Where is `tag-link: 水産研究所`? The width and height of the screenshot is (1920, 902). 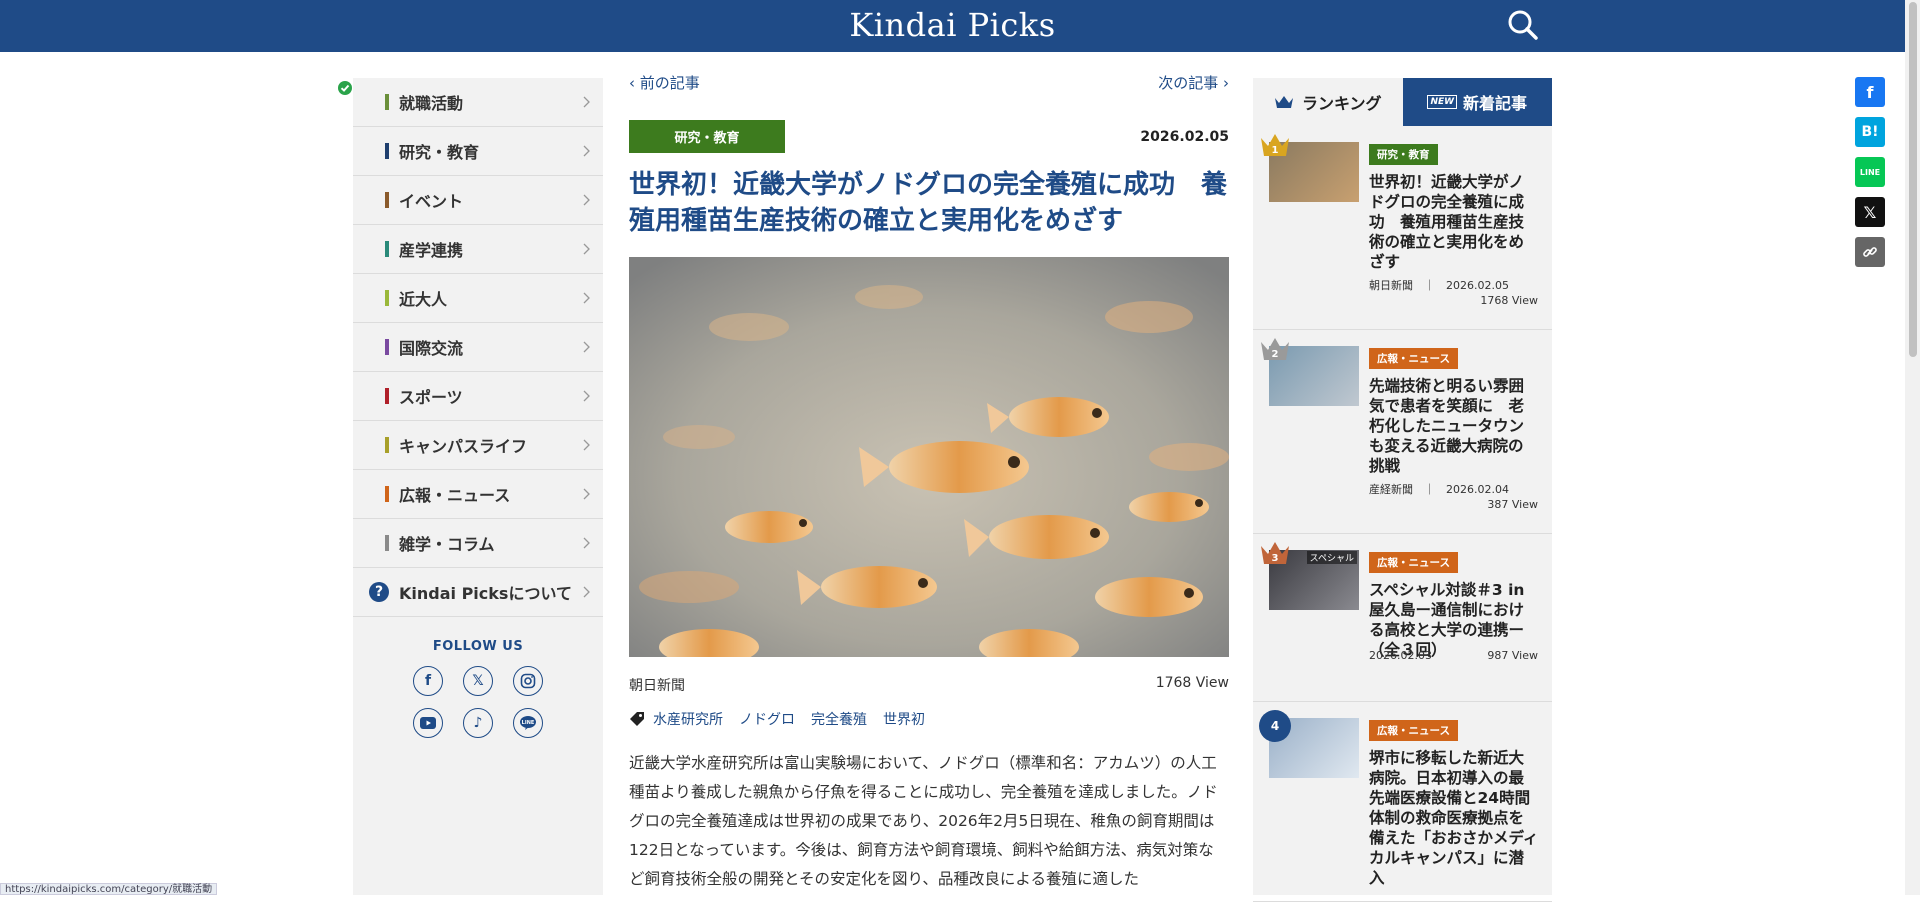 tag-link: 水産研究所 is located at coordinates (688, 719).